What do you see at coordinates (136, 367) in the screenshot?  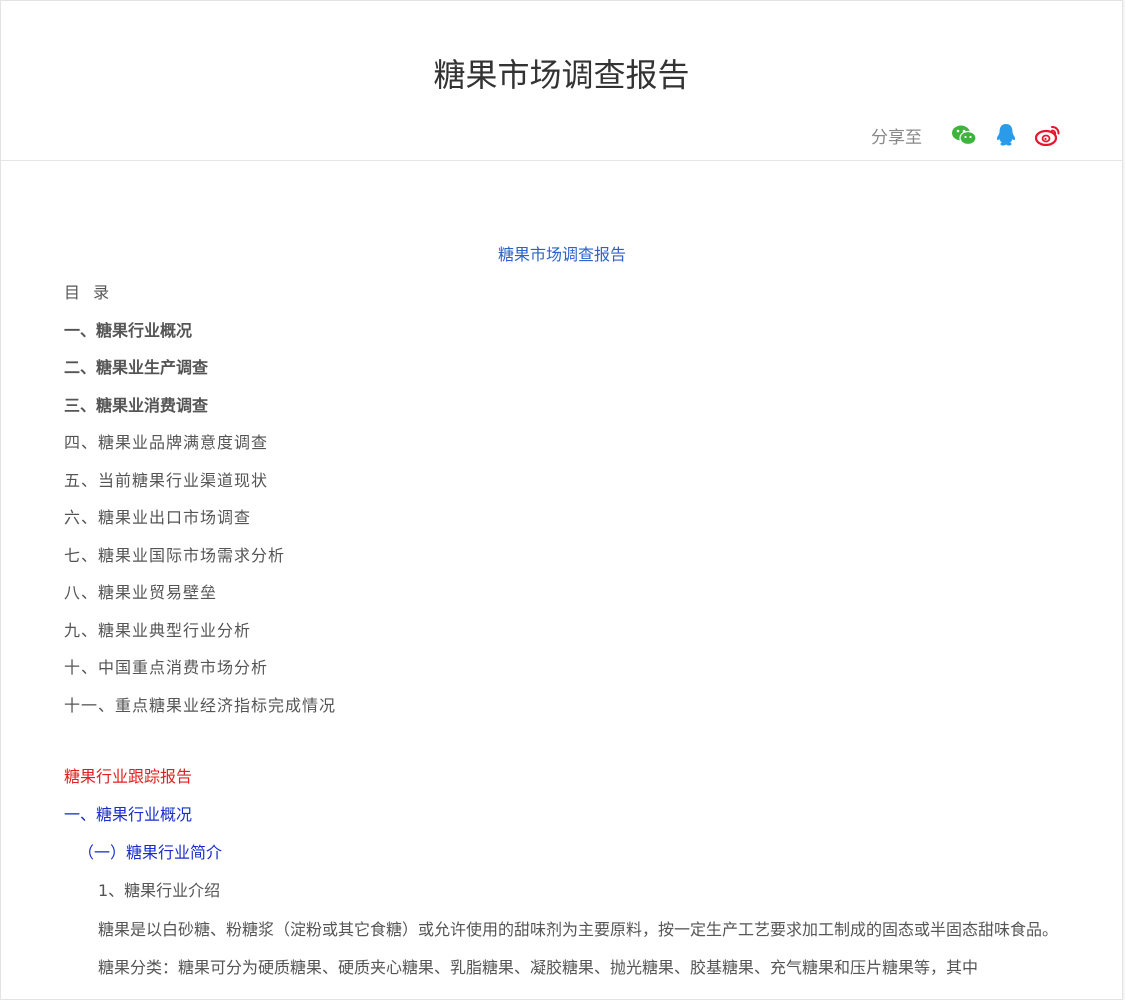 I see `toc-item: 二、糖果业生产调查` at bounding box center [136, 367].